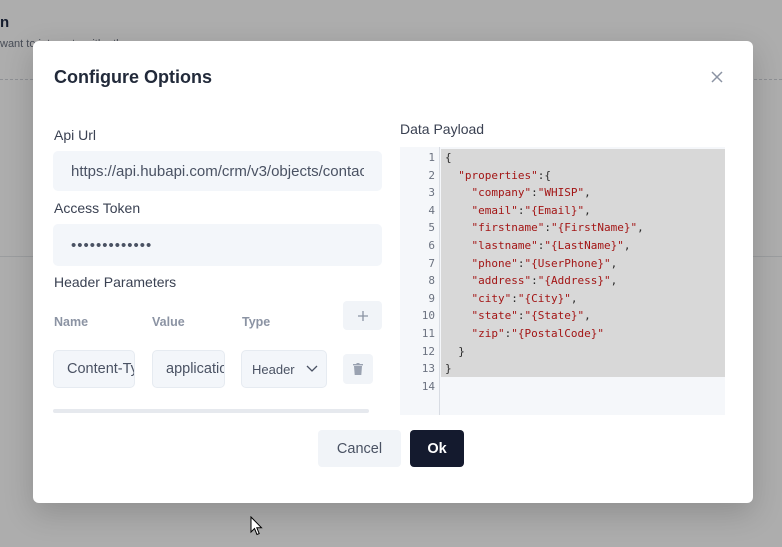 This screenshot has width=782, height=547. Describe the element at coordinates (256, 322) in the screenshot. I see `column-header-type: Type` at that location.